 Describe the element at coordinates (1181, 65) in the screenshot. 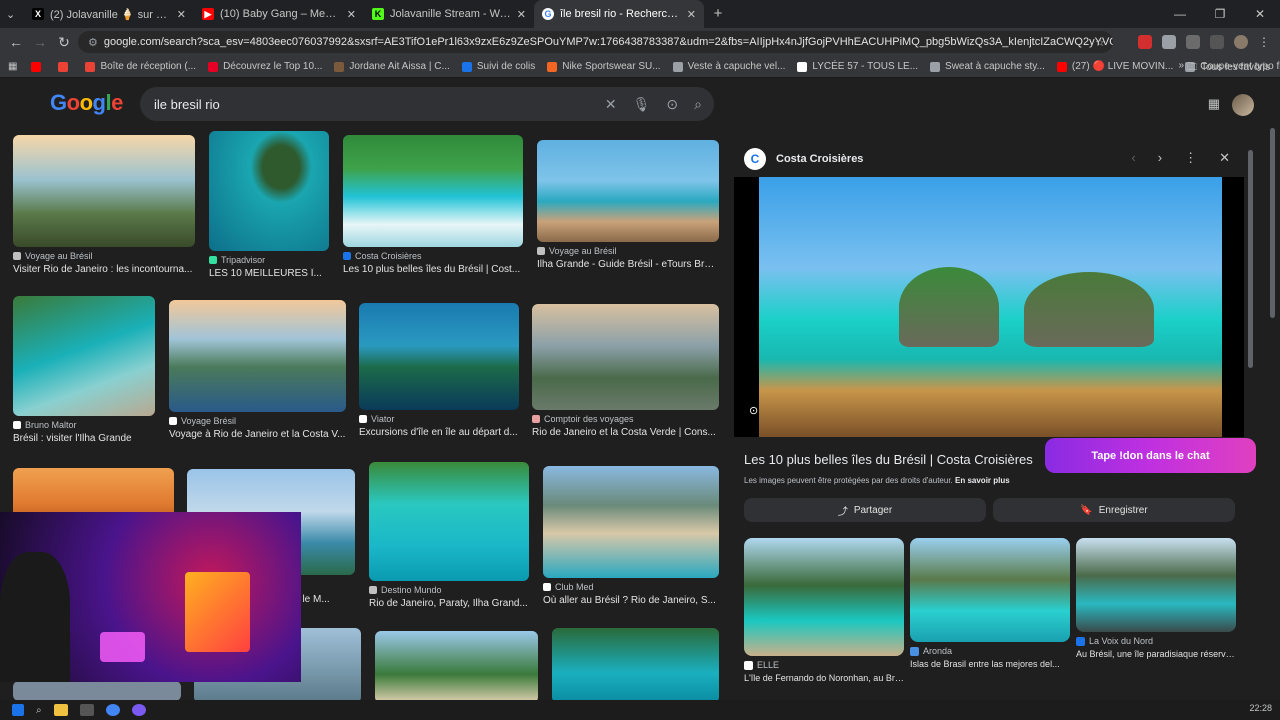

I see `chevron-right-icon: »` at that location.